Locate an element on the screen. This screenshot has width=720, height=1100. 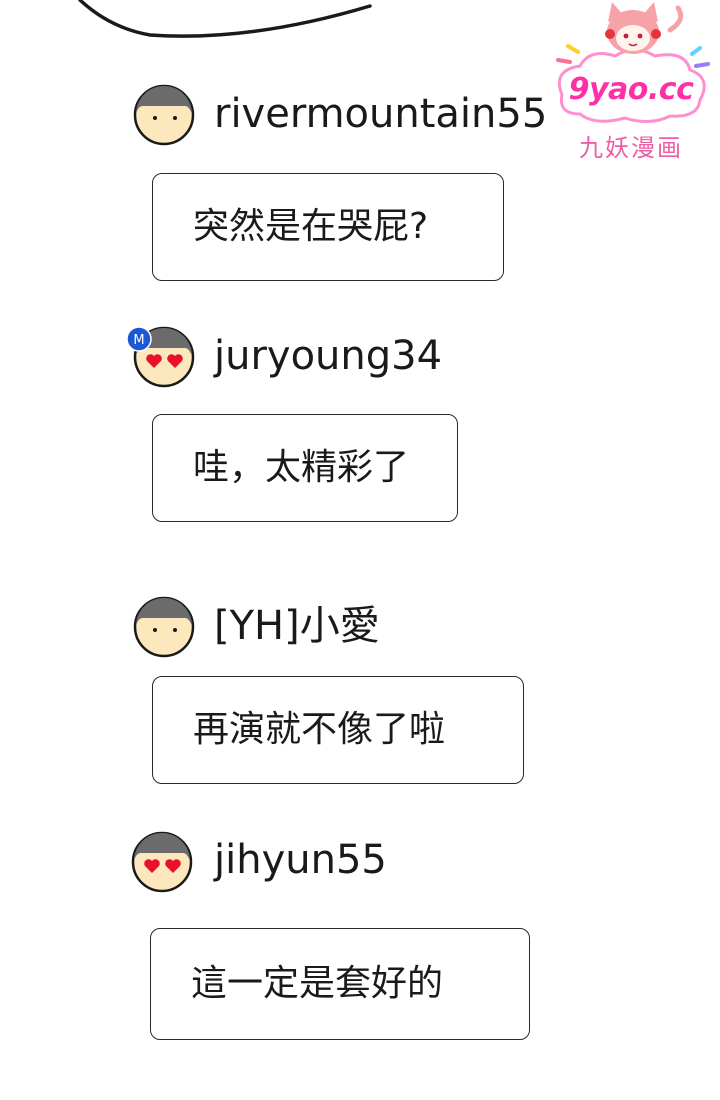
comment-username: rivermountain55 is located at coordinates (380, 114).